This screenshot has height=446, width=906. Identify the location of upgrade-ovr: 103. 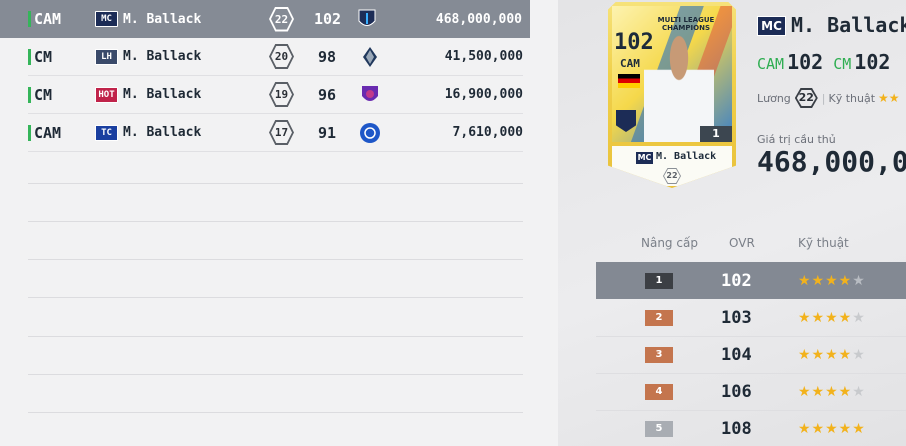
(736, 318).